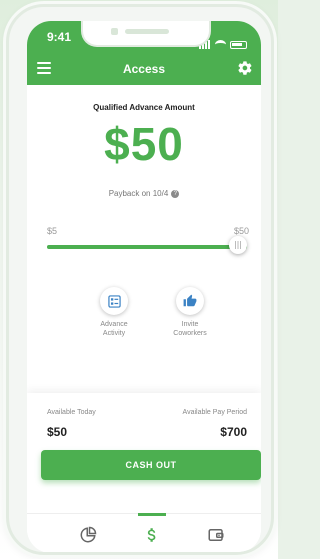 The height and width of the screenshot is (559, 320). Describe the element at coordinates (71, 412) in the screenshot. I see `available-today-label: Available Today` at that location.